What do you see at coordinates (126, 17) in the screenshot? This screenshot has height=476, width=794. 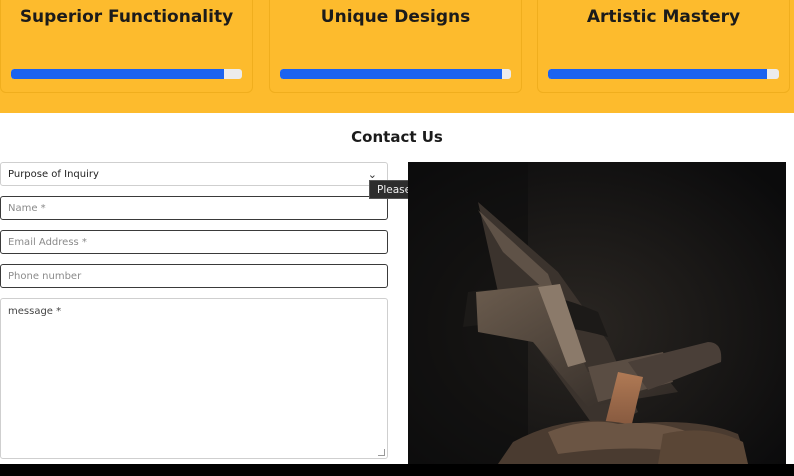 I see `feature-card-title: Superior Functionality` at bounding box center [126, 17].